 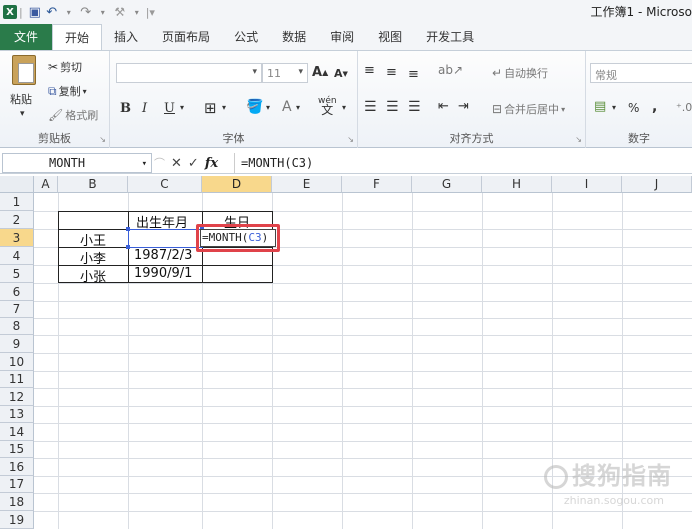 I want to click on top-align-icon: ≡, so click(x=371, y=70).